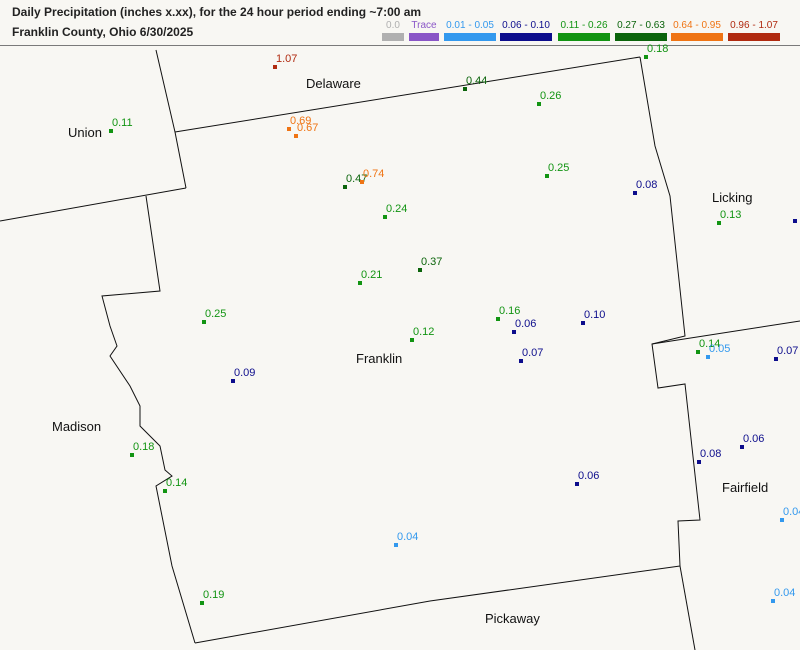 This screenshot has width=800, height=650. I want to click on precip-value-label: 0.13, so click(731, 215).